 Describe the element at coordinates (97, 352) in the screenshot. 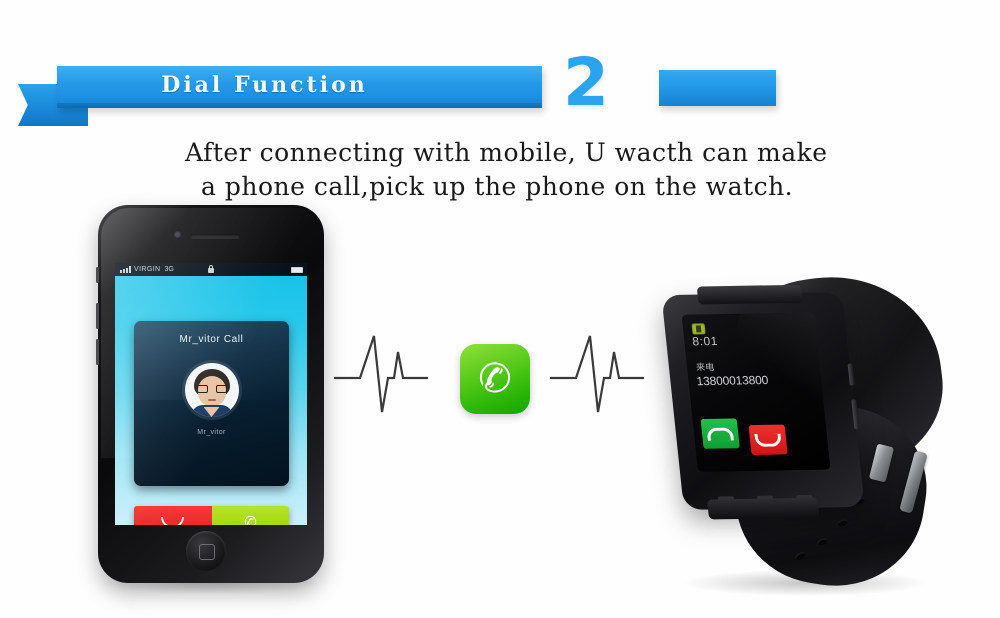

I see `phone-volume-down-button` at that location.